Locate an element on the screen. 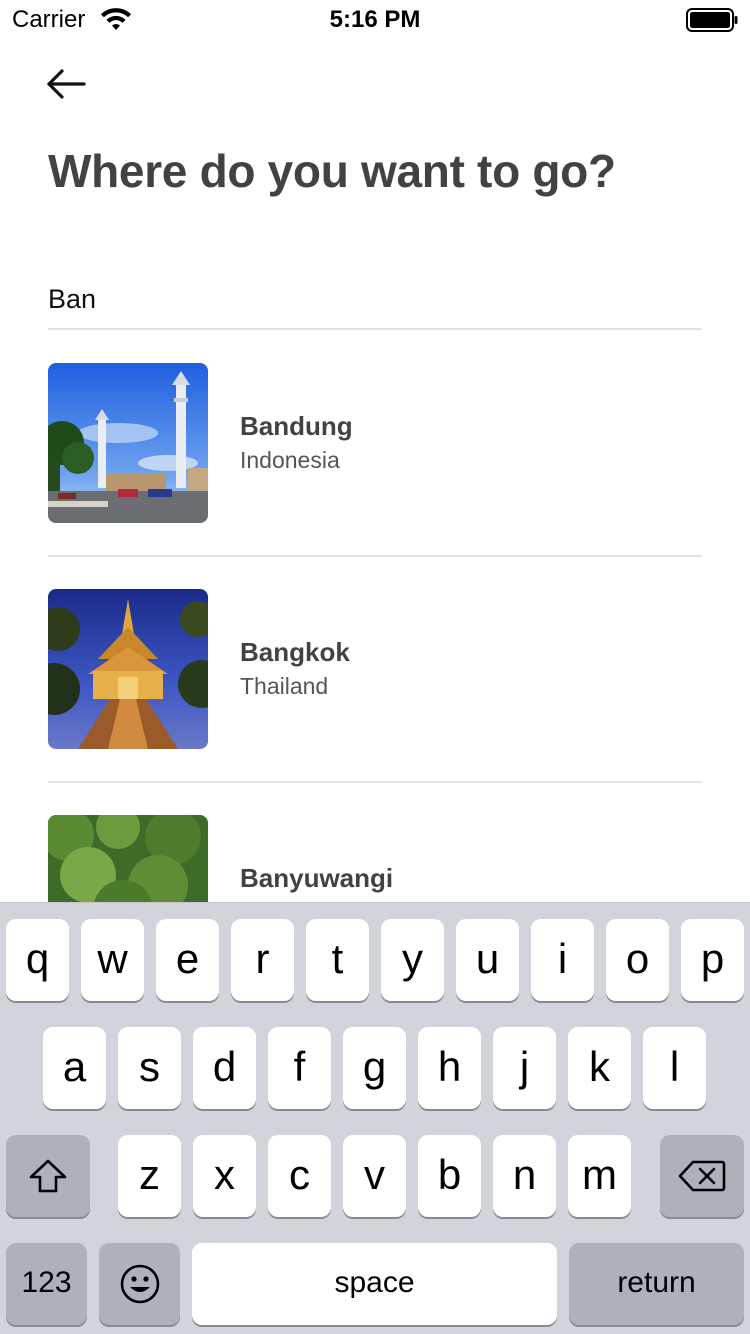 This screenshot has width=750, height=1334. result-name: Bandung is located at coordinates (296, 426).